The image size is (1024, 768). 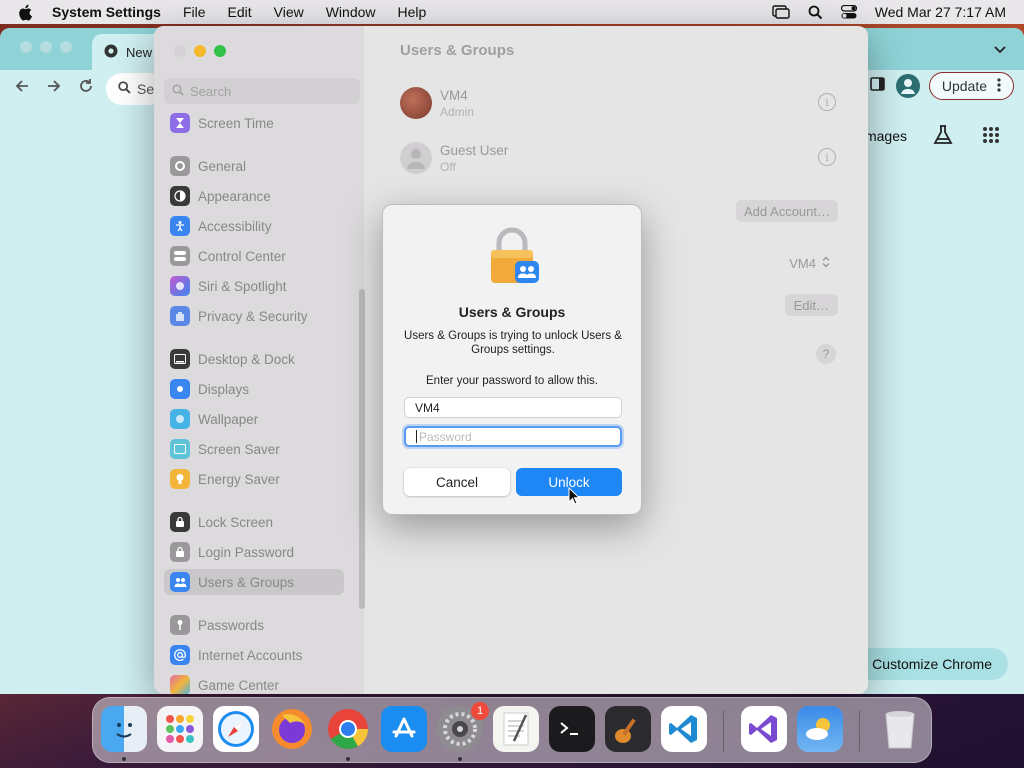 I want to click on visual-studio-icon, so click(x=764, y=729).